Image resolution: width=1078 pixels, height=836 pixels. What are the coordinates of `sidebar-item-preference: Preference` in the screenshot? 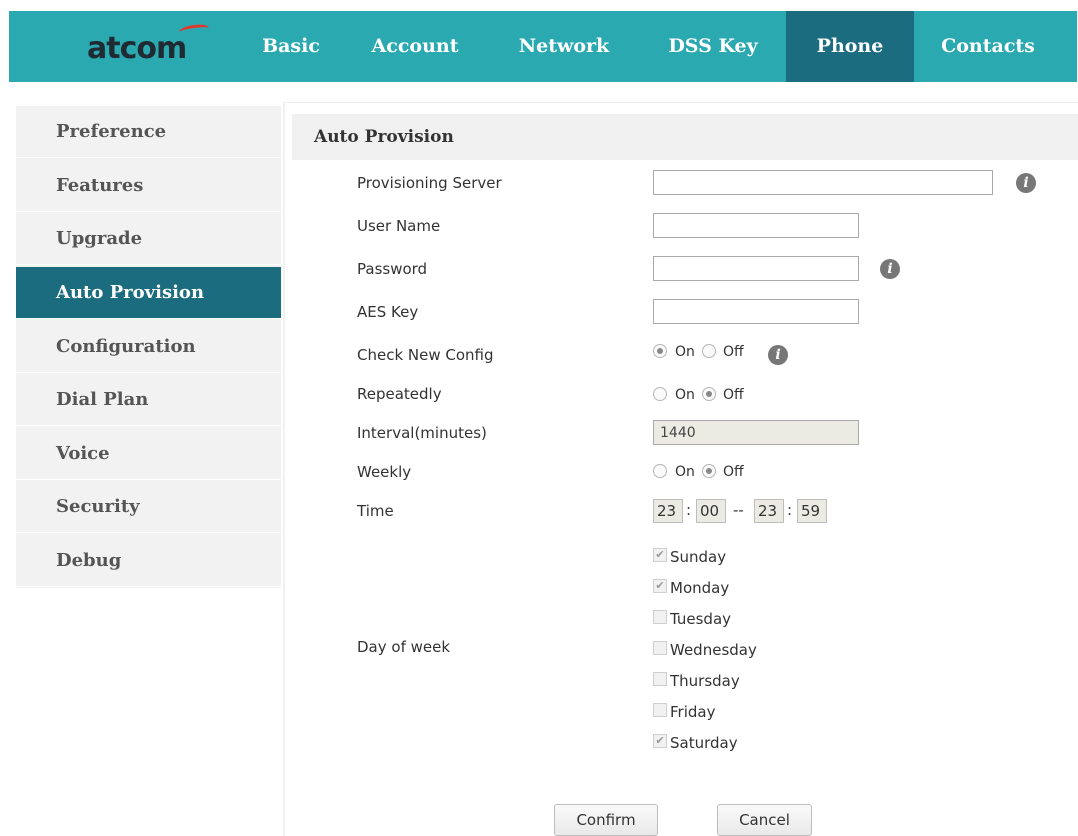 It's located at (148, 132).